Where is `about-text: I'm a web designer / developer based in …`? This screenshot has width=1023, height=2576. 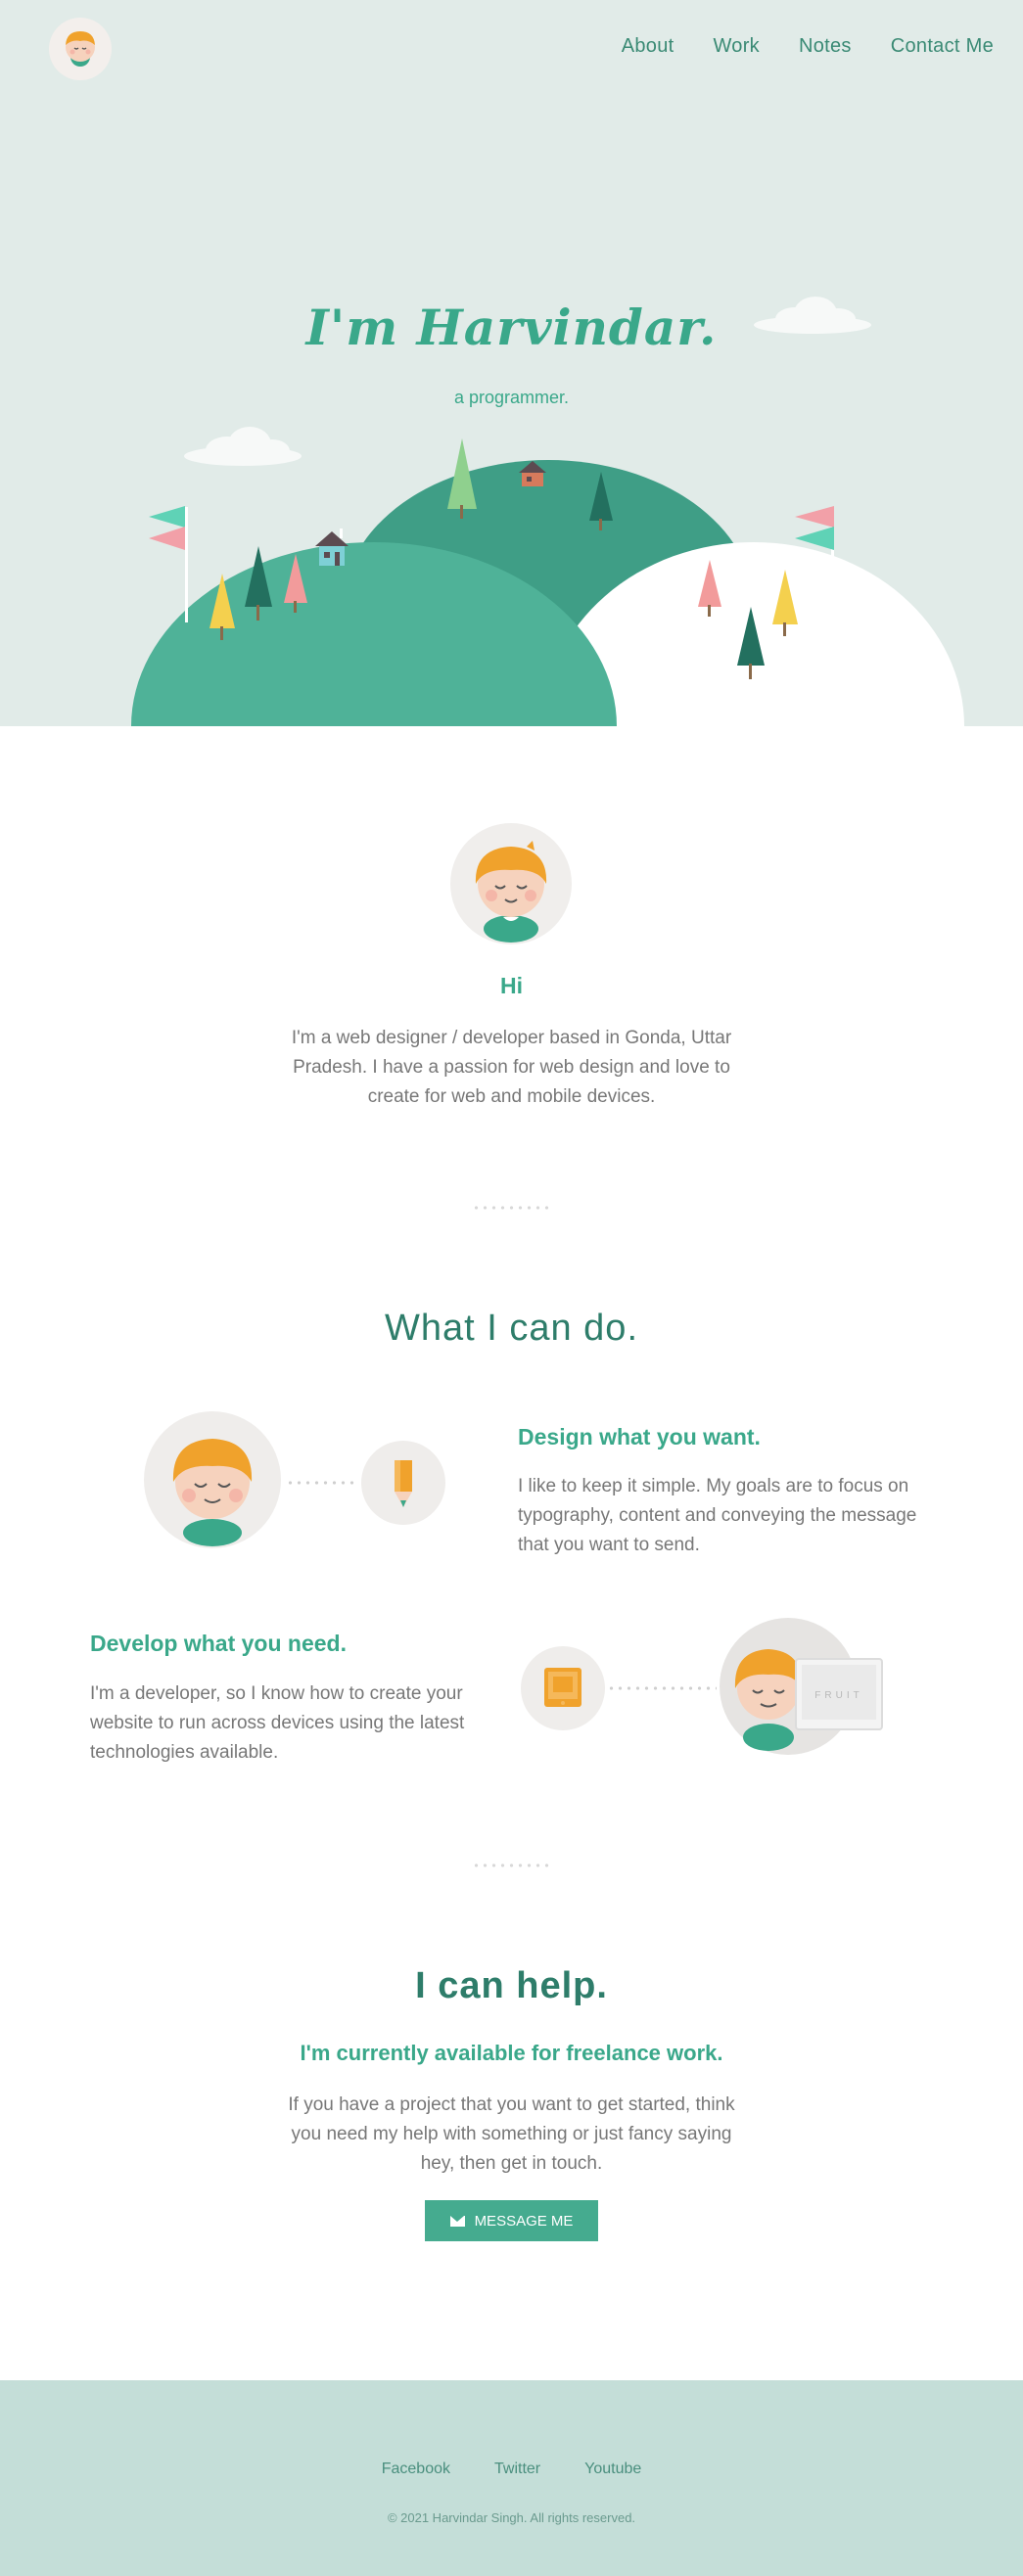
about-text: I'm a web designer / developer based in … is located at coordinates (511, 1067).